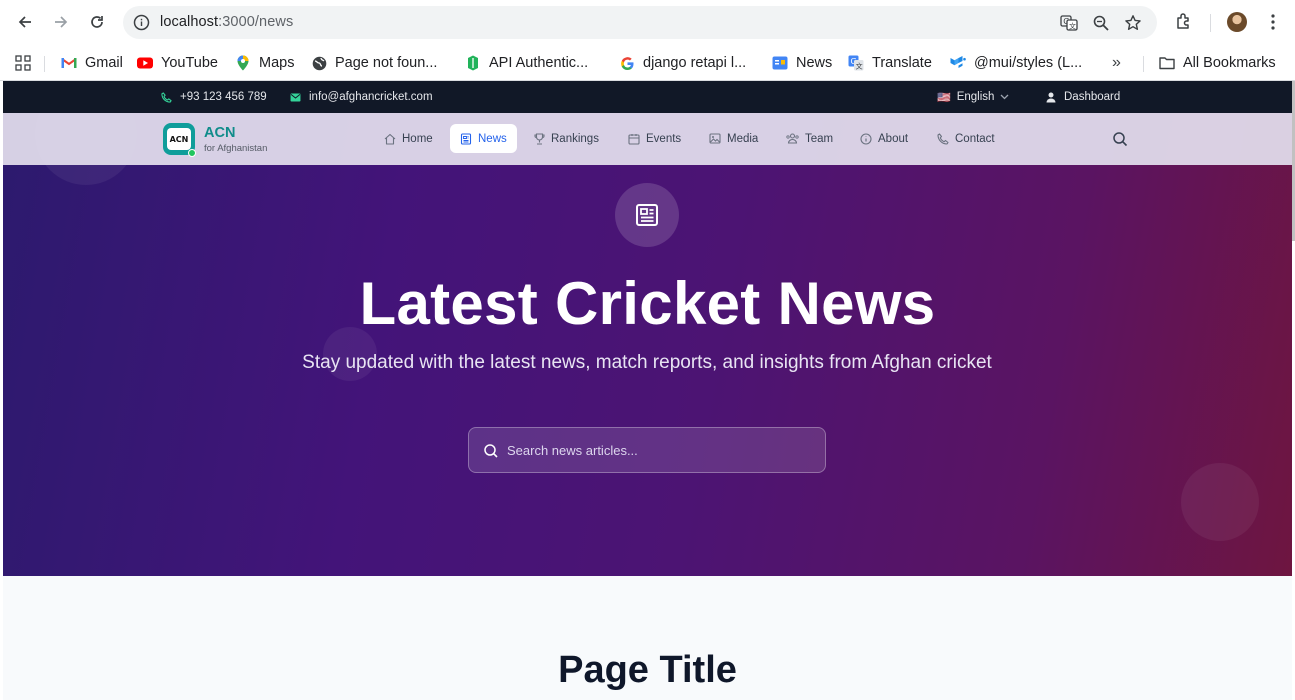  I want to click on nav-label: Rankings, so click(575, 138).